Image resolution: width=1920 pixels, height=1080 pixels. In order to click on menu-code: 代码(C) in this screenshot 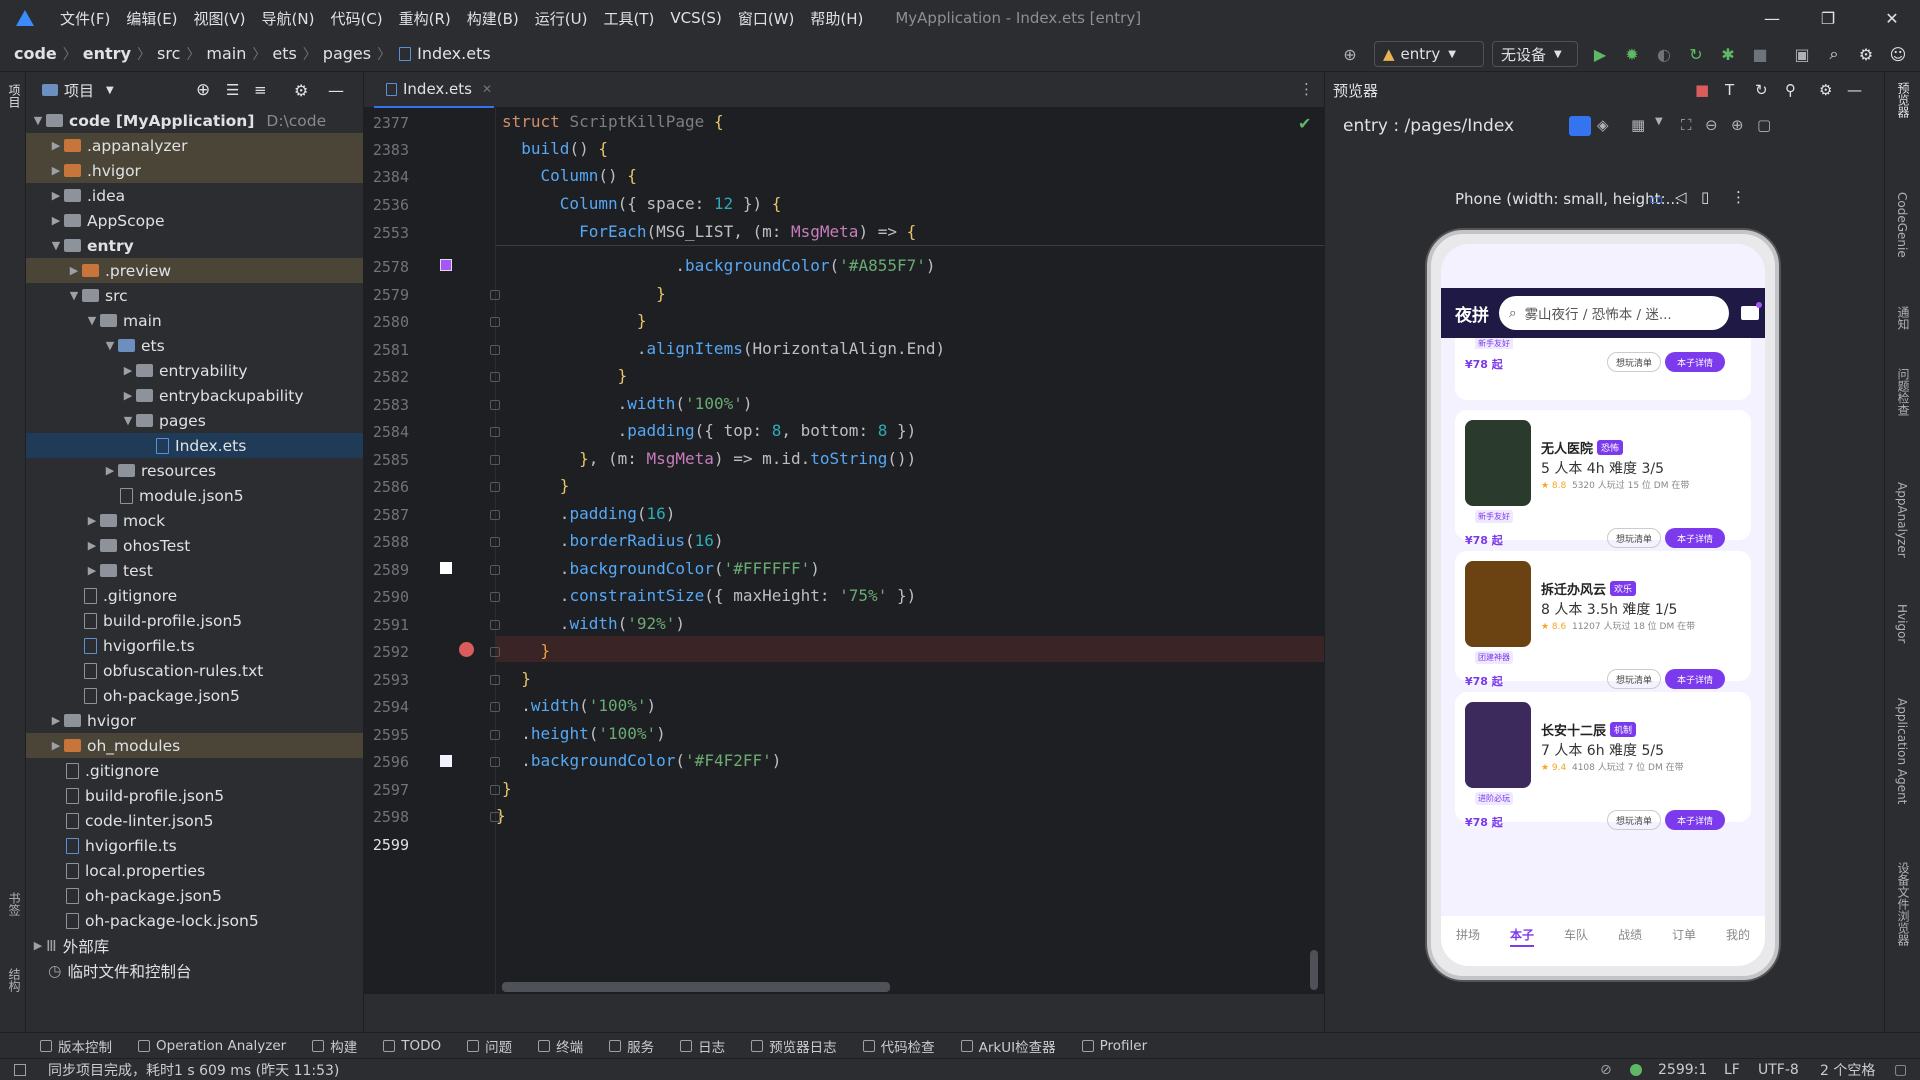, I will do `click(356, 18)`.